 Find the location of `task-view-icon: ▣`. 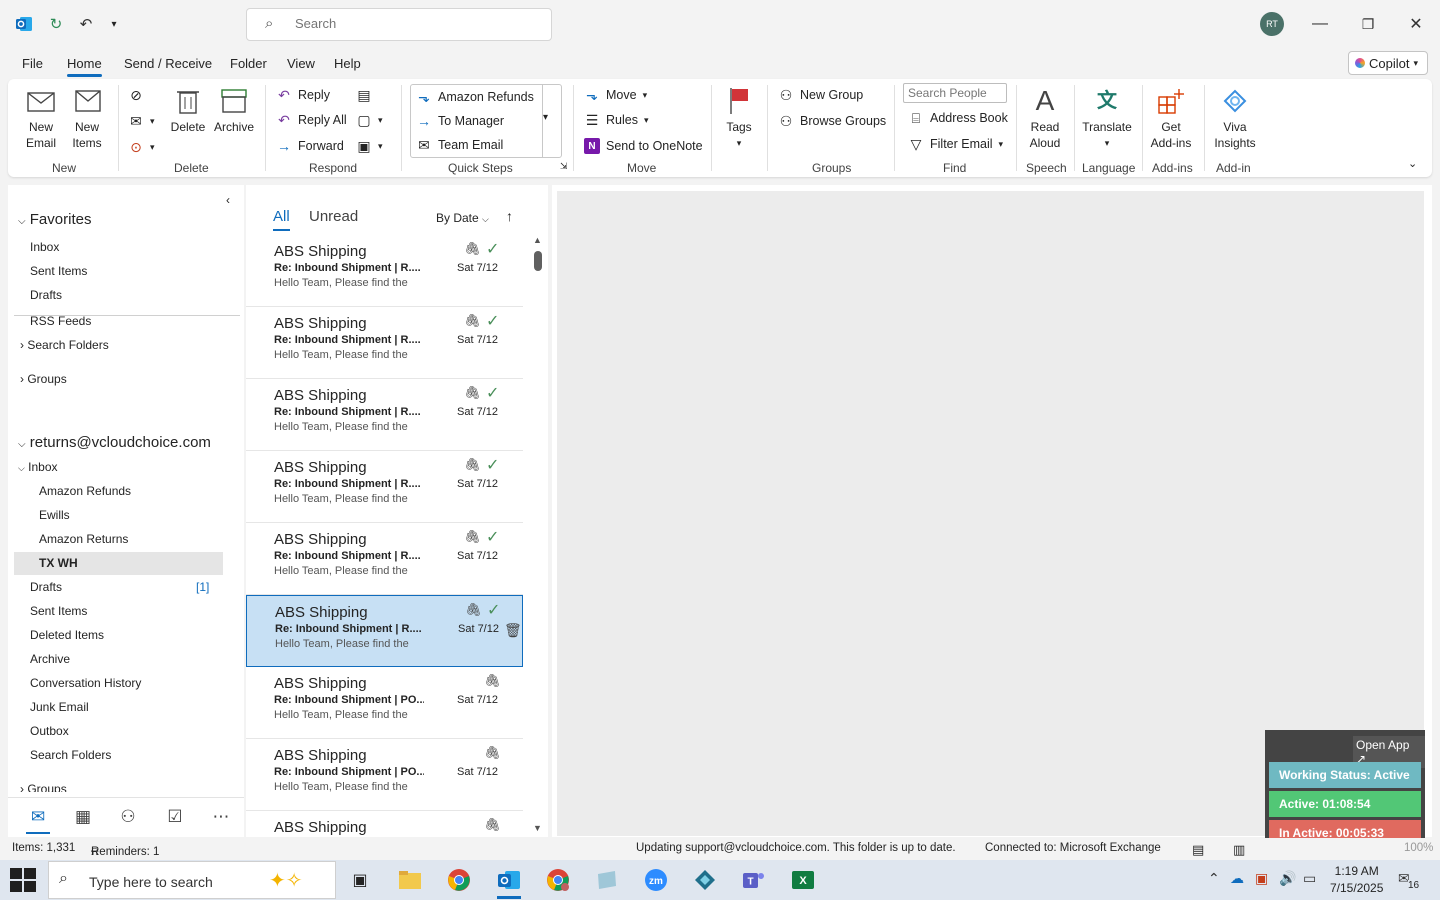

task-view-icon: ▣ is located at coordinates (360, 880).